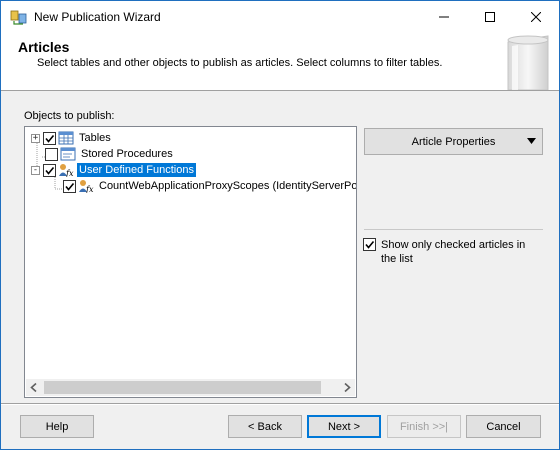  I want to click on tree-node-user-defined-functions: - fx User Defined Functions, so click(113, 170).